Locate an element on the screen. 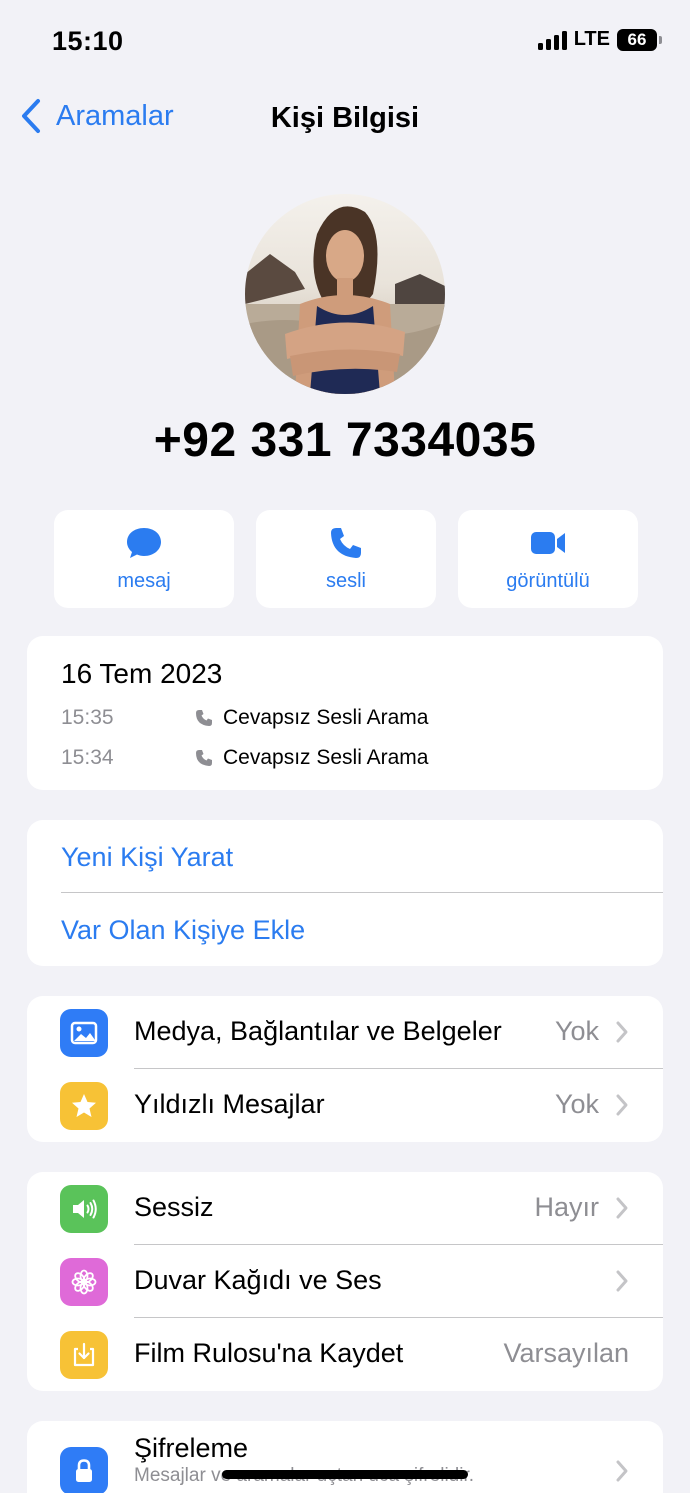  call-entry: 15:35 Cevapsız Sesli Arama is located at coordinates (244, 718).